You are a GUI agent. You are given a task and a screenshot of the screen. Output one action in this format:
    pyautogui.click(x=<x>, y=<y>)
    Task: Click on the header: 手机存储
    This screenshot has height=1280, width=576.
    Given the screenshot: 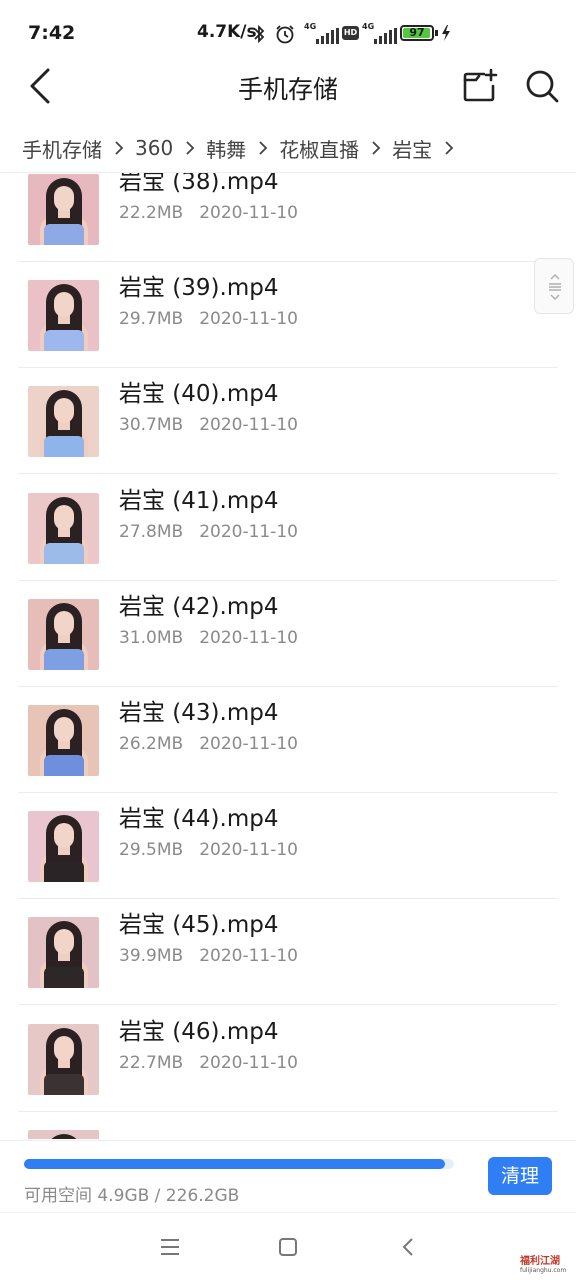 What is the action you would take?
    pyautogui.click(x=288, y=87)
    